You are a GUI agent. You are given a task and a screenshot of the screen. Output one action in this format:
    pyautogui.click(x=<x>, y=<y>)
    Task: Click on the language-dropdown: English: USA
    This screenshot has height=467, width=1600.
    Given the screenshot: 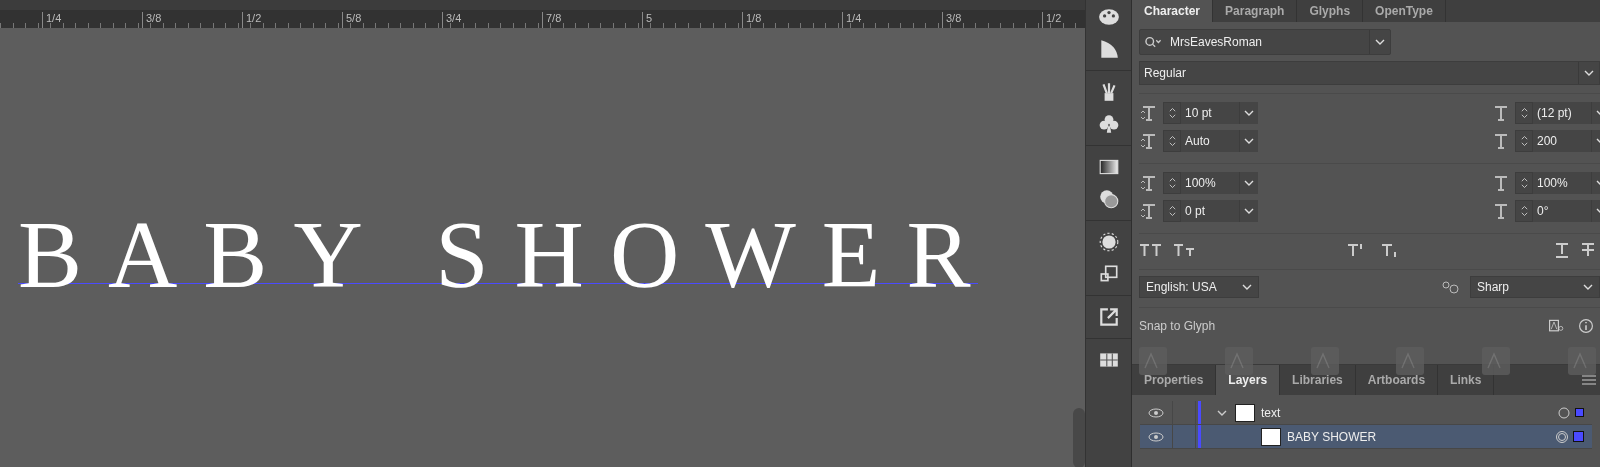 What is the action you would take?
    pyautogui.click(x=1199, y=287)
    